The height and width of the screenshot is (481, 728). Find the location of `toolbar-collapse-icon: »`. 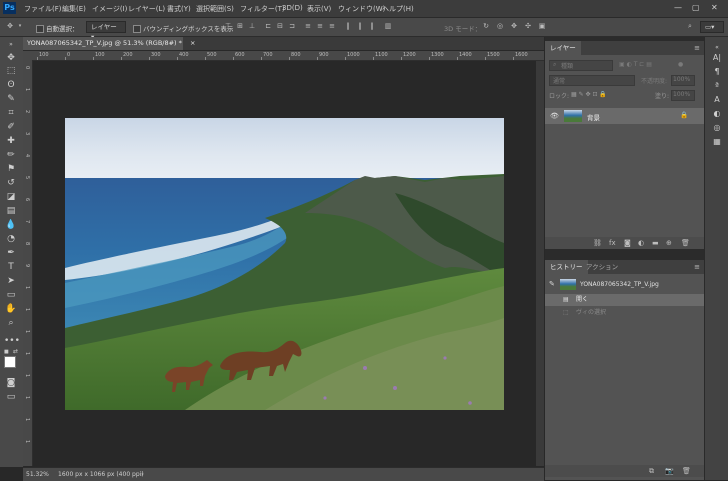

toolbar-collapse-icon: » is located at coordinates (11, 45).